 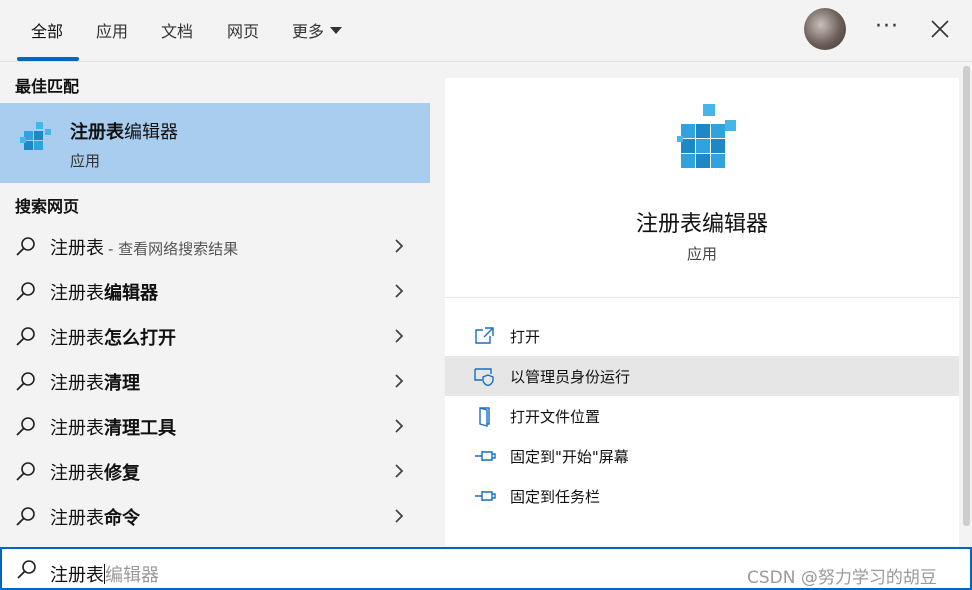 What do you see at coordinates (215, 336) in the screenshot?
I see `web-search-item: 注册表怎么打开` at bounding box center [215, 336].